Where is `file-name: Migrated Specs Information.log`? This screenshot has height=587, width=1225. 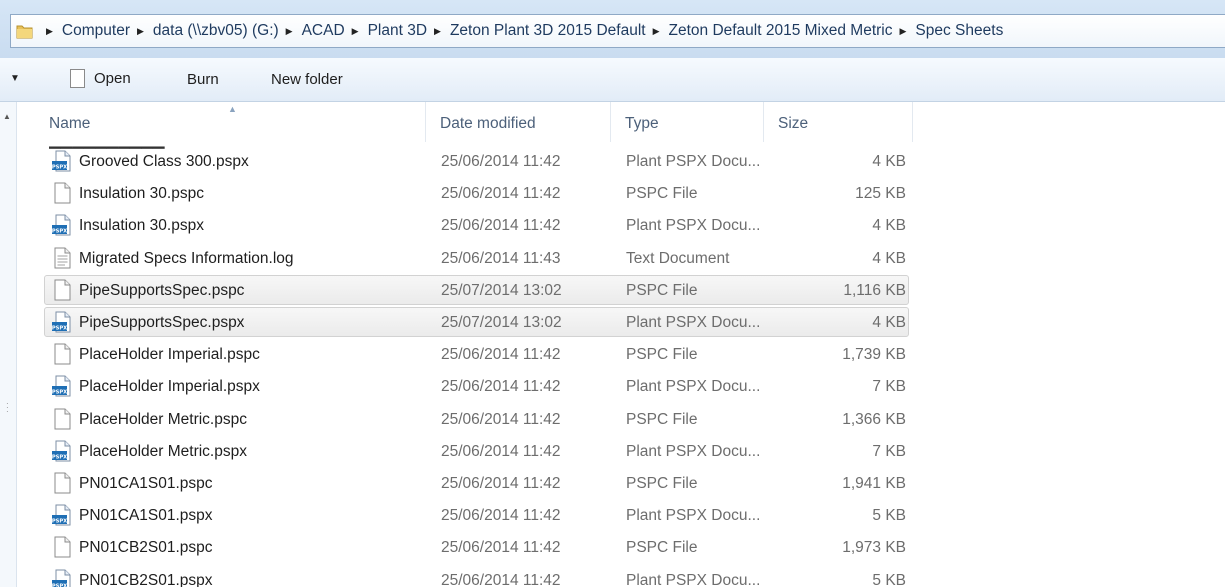
file-name: Migrated Specs Information.log is located at coordinates (186, 258).